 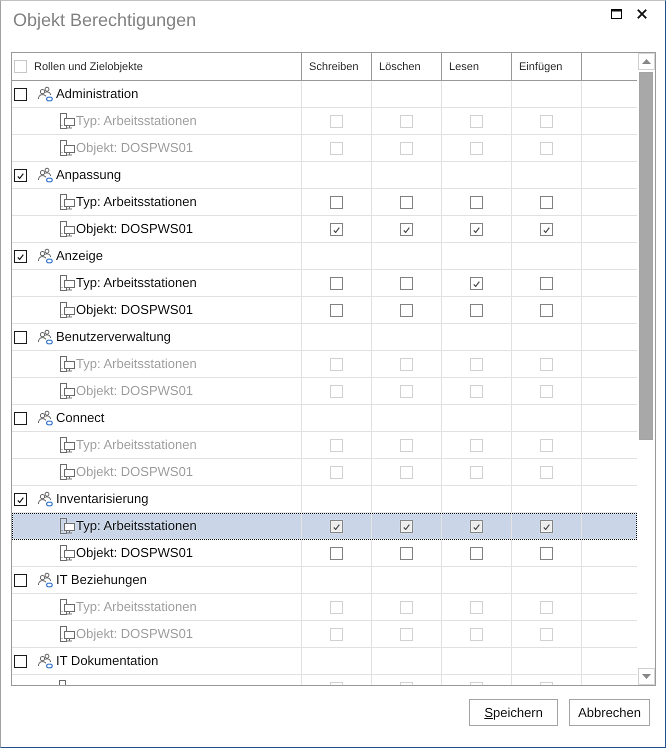 What do you see at coordinates (646, 256) in the screenshot?
I see `scrollbar-thumb` at bounding box center [646, 256].